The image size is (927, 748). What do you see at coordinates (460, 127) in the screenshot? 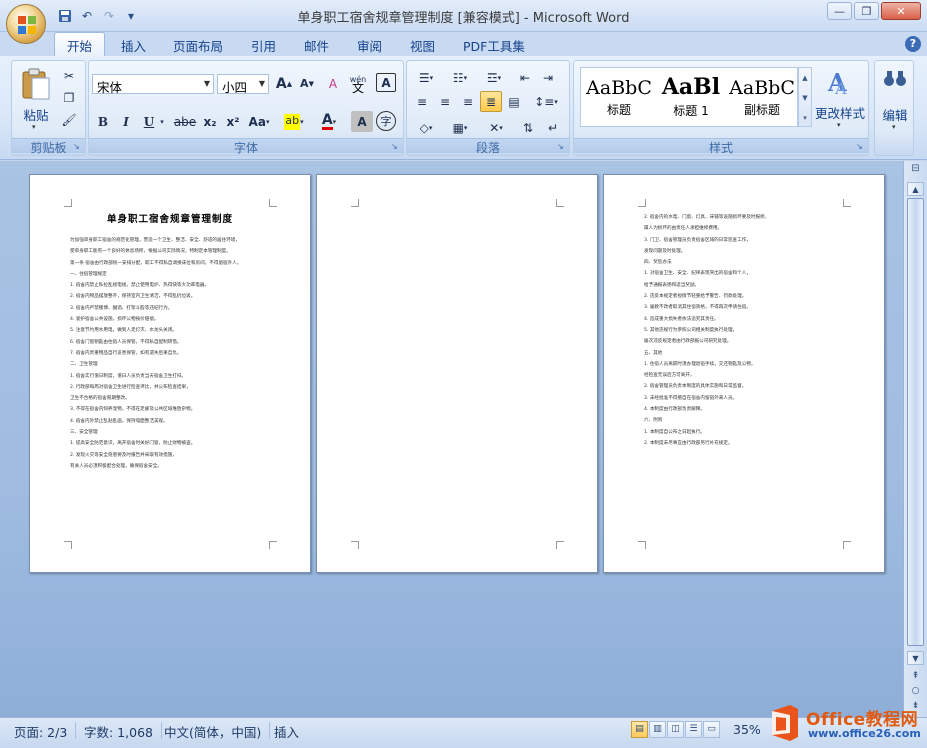
I see `borders-icon: ▦ ▾` at bounding box center [460, 127].